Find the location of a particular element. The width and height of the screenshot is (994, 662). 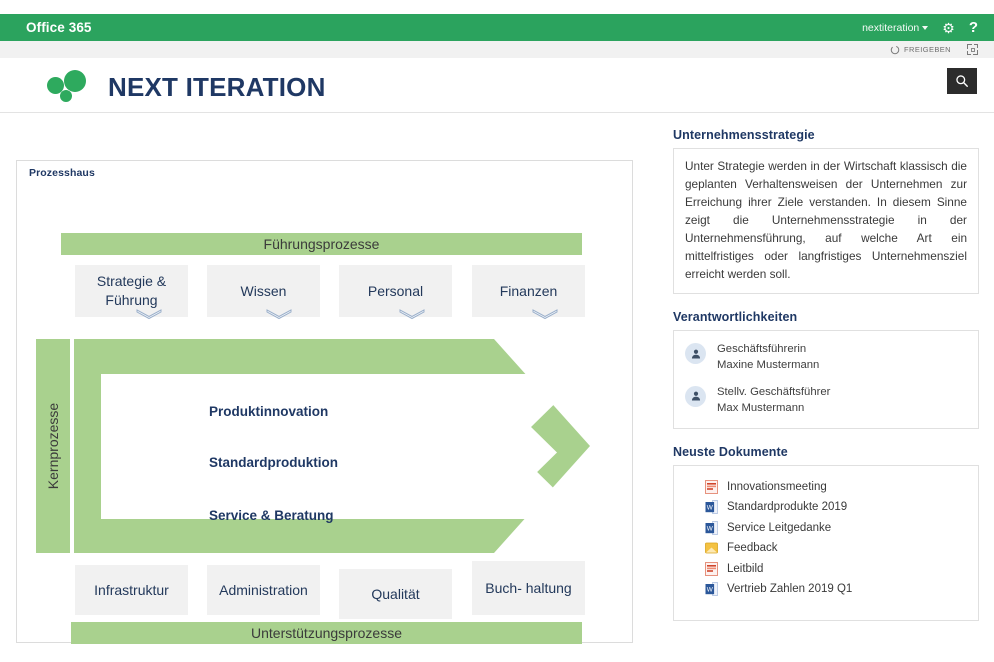

office365-brand: Office 365 is located at coordinates (59, 27).